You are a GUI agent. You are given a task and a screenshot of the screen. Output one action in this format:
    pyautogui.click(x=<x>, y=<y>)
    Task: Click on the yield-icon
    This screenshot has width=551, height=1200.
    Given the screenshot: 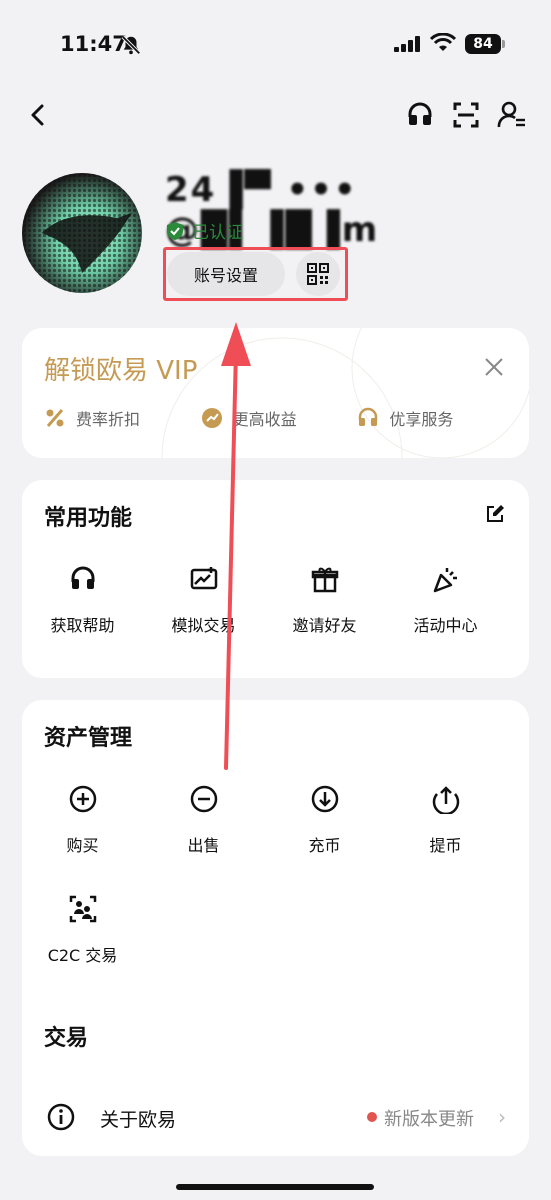 What is the action you would take?
    pyautogui.click(x=211, y=418)
    